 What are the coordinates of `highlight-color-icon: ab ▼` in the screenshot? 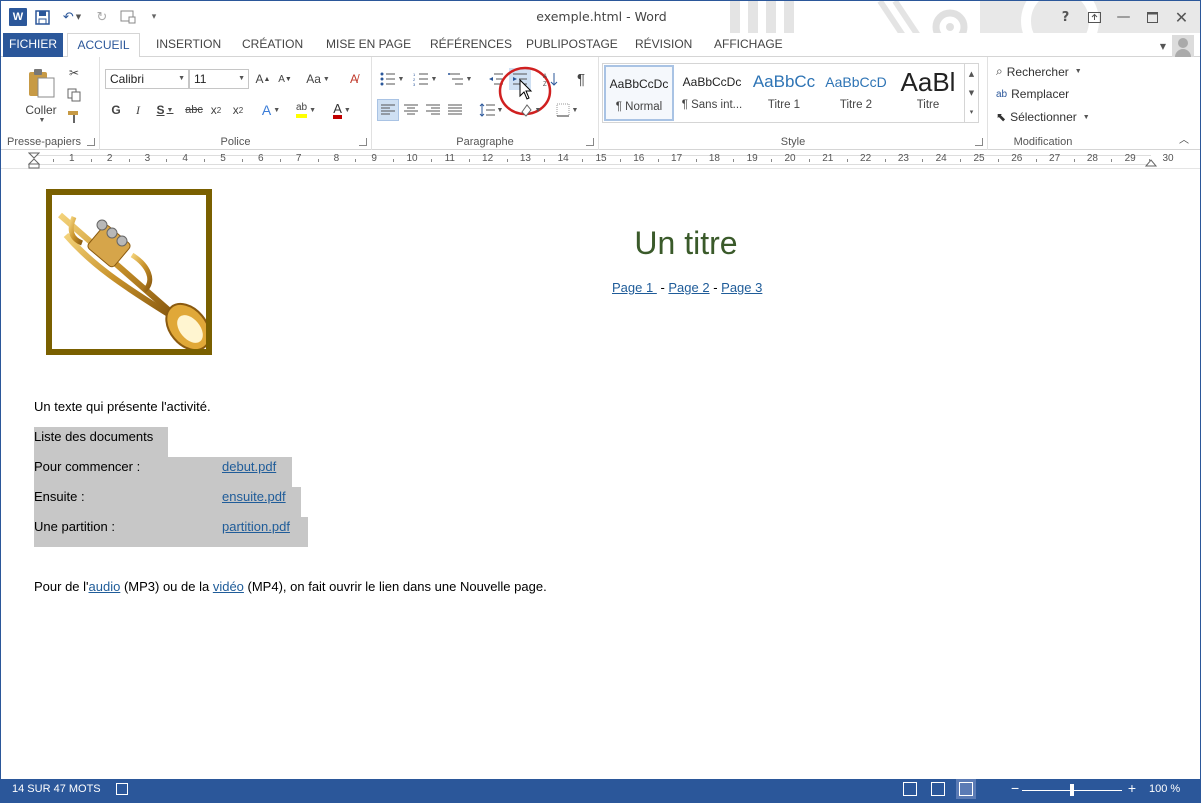 It's located at (306, 110).